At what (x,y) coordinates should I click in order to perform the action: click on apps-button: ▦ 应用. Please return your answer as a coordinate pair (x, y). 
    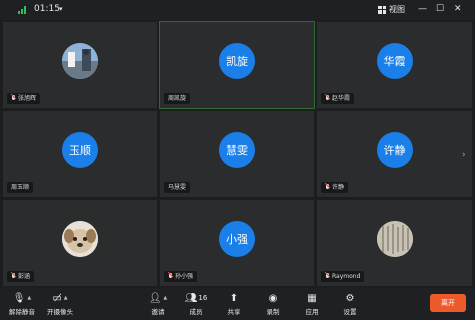
    Looking at the image, I should click on (312, 304).